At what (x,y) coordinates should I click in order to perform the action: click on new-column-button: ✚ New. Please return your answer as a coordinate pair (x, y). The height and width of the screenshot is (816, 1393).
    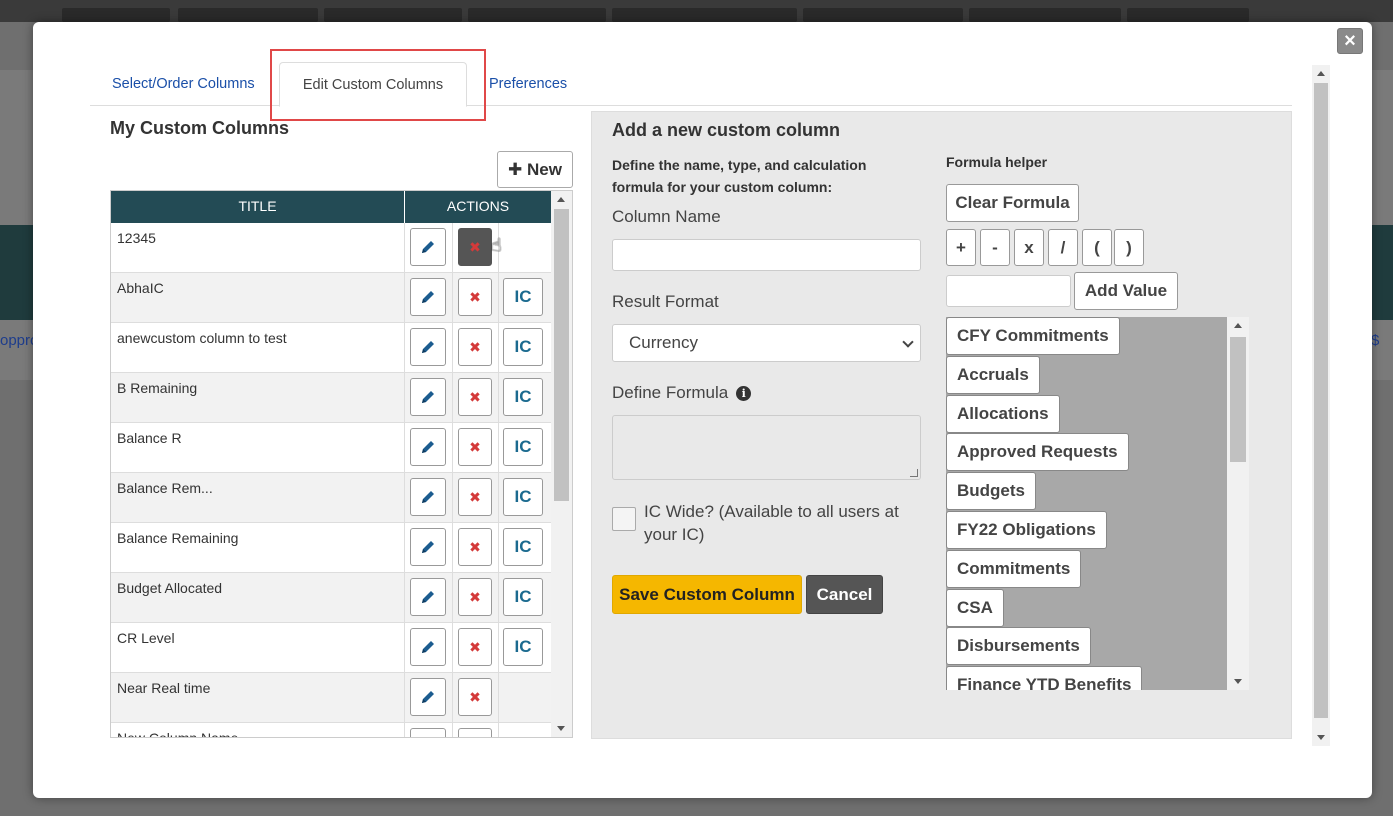
    Looking at the image, I should click on (535, 169).